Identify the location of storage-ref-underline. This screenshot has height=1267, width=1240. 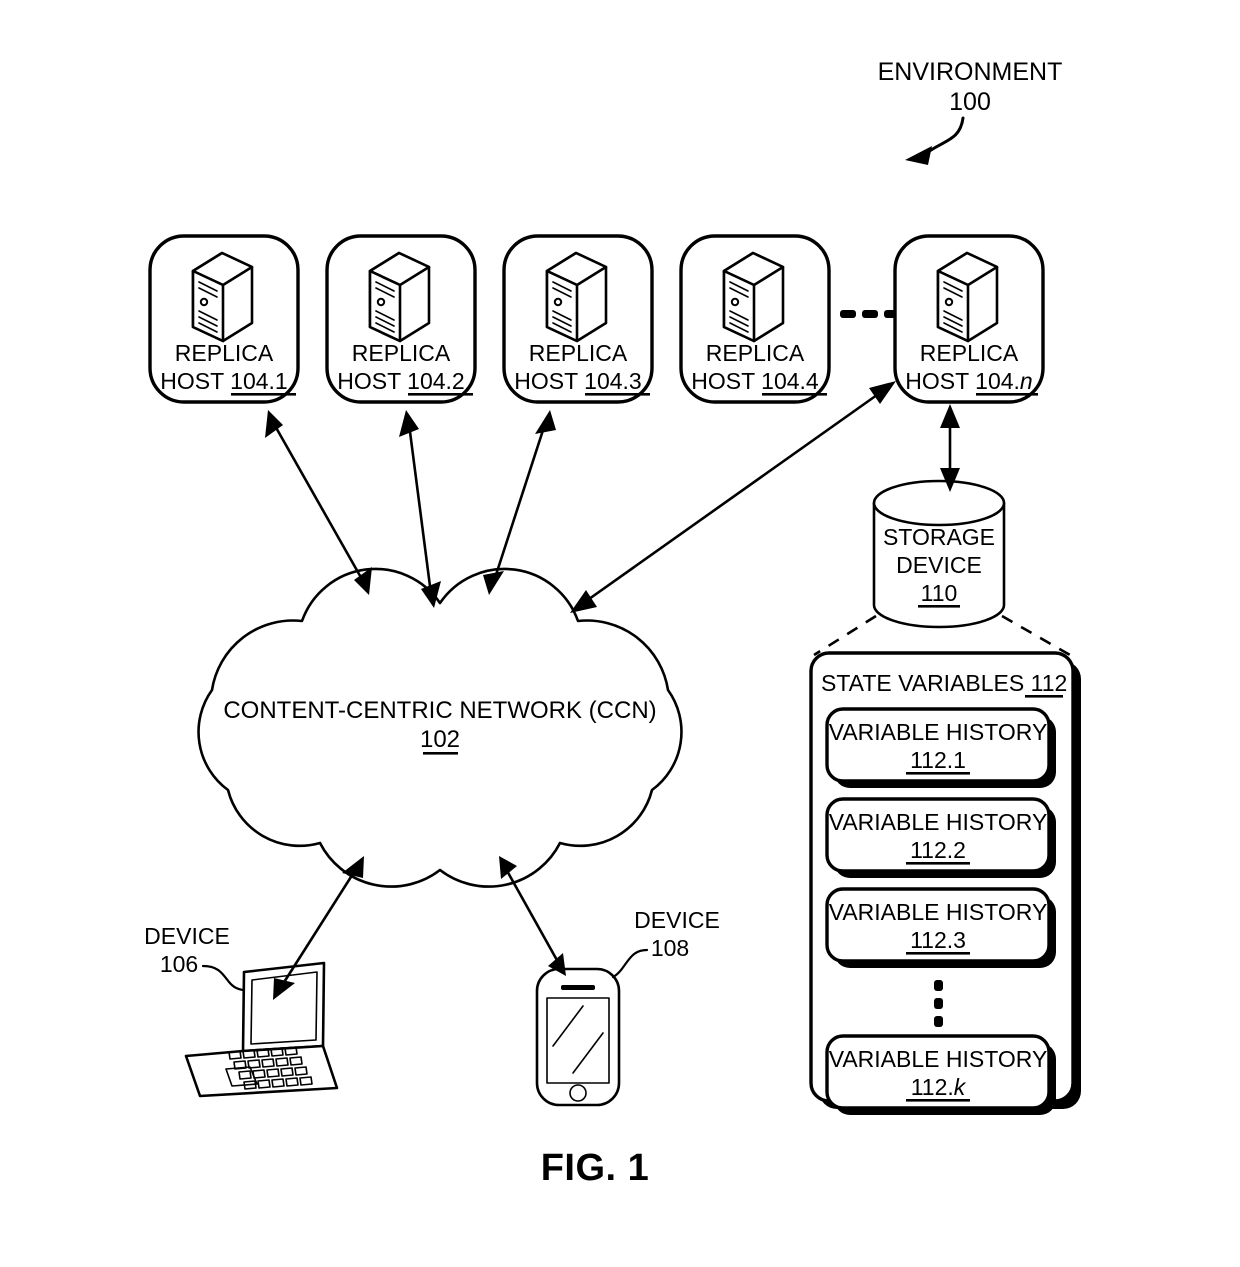
(939, 606).